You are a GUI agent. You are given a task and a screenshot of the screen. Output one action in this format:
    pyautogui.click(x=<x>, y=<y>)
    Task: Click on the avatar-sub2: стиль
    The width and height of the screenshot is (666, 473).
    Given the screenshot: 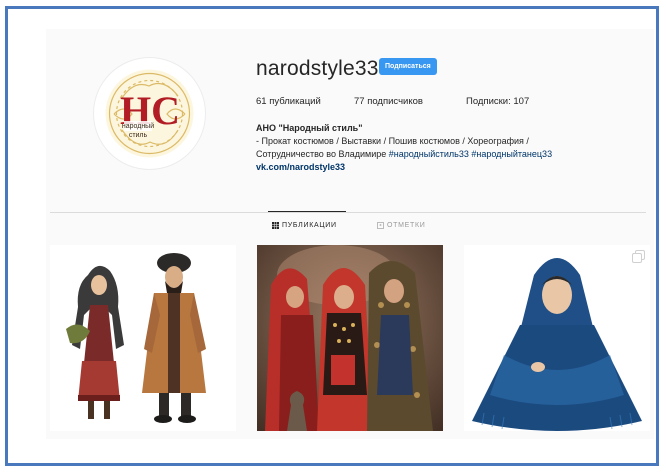 What is the action you would take?
    pyautogui.click(x=138, y=135)
    